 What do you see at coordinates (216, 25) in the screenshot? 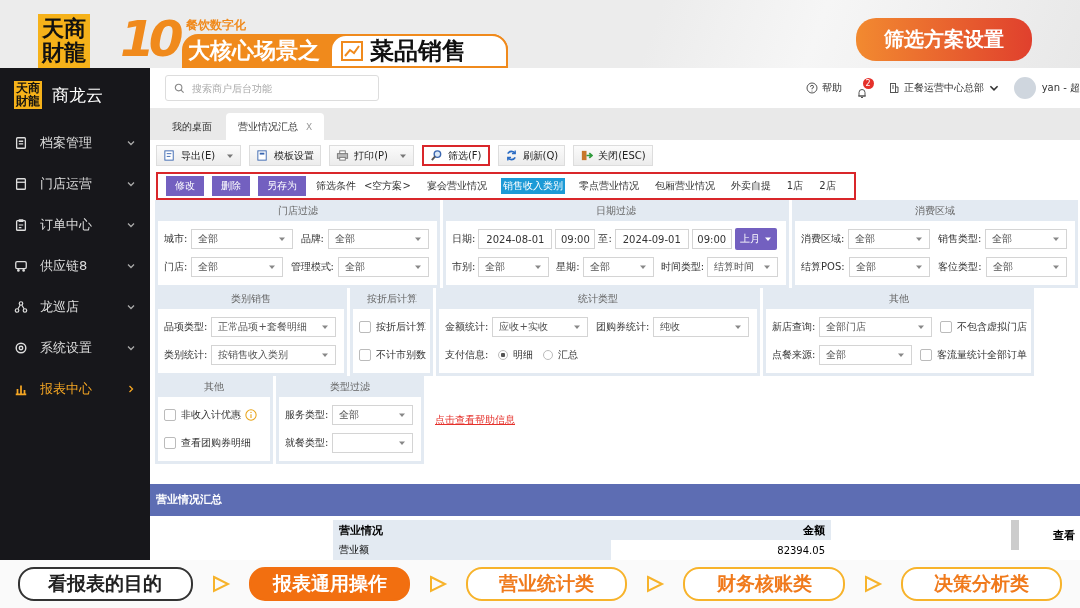
I see `banner-subtitle: 餐饮数字化` at bounding box center [216, 25].